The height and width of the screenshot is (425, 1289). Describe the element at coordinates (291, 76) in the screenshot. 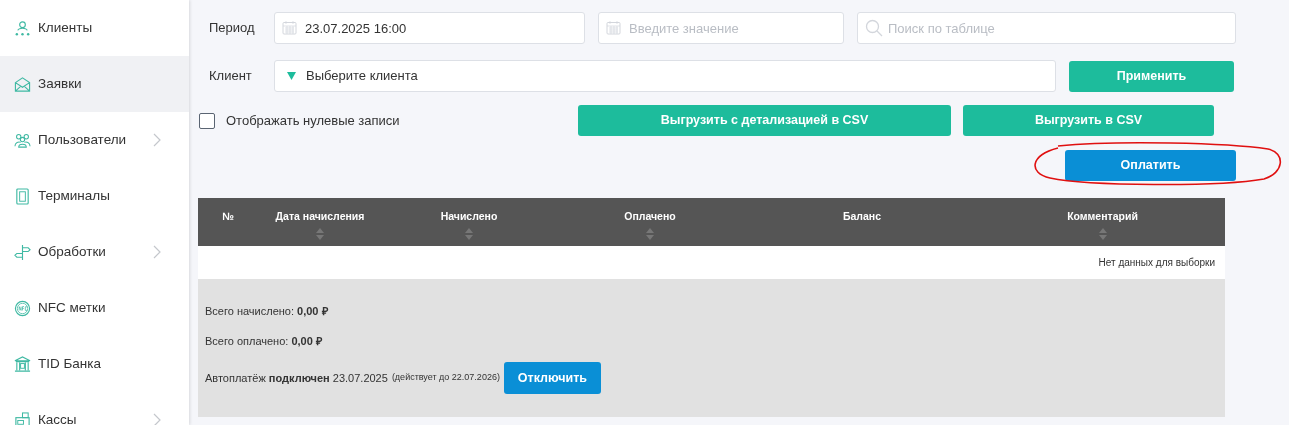

I see `dropdown-caret-icon` at that location.